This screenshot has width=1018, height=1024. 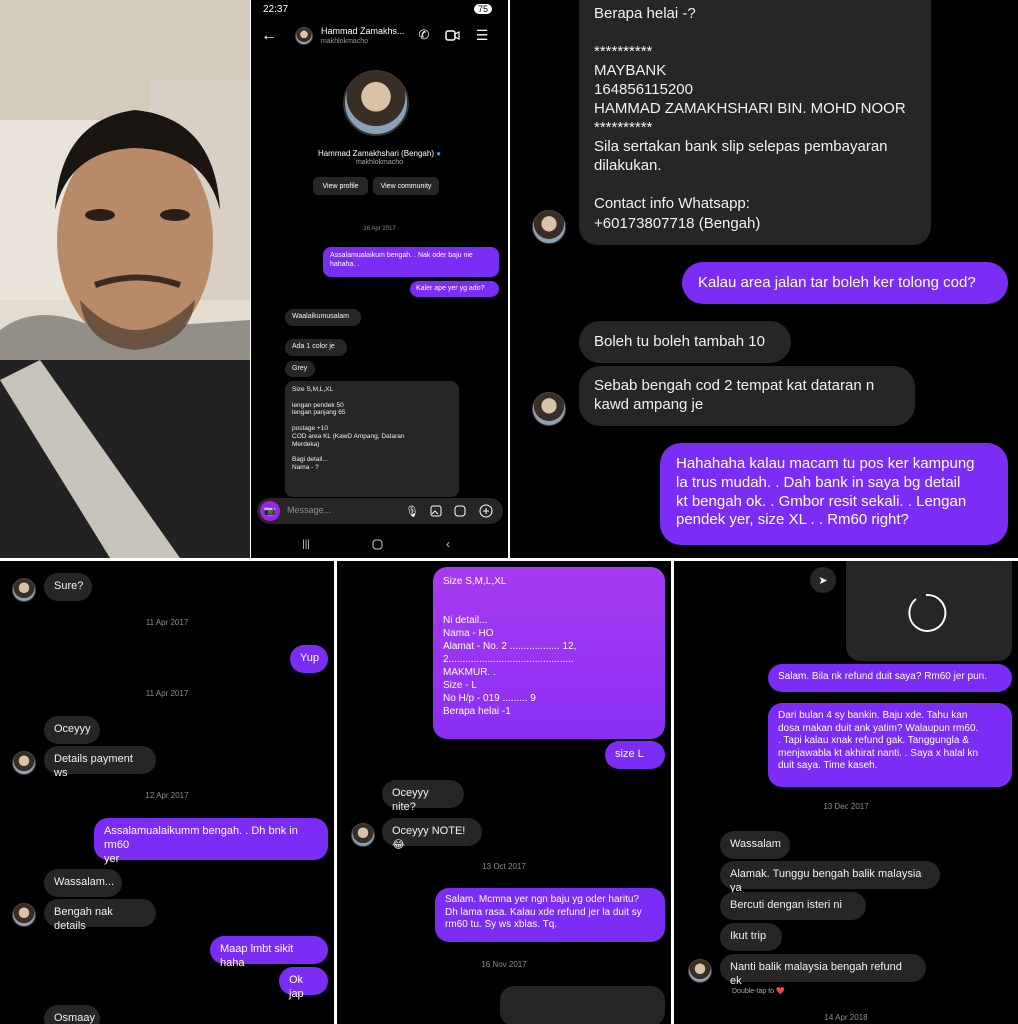 What do you see at coordinates (412, 511) in the screenshot?
I see `microphone-icon: 🎙` at bounding box center [412, 511].